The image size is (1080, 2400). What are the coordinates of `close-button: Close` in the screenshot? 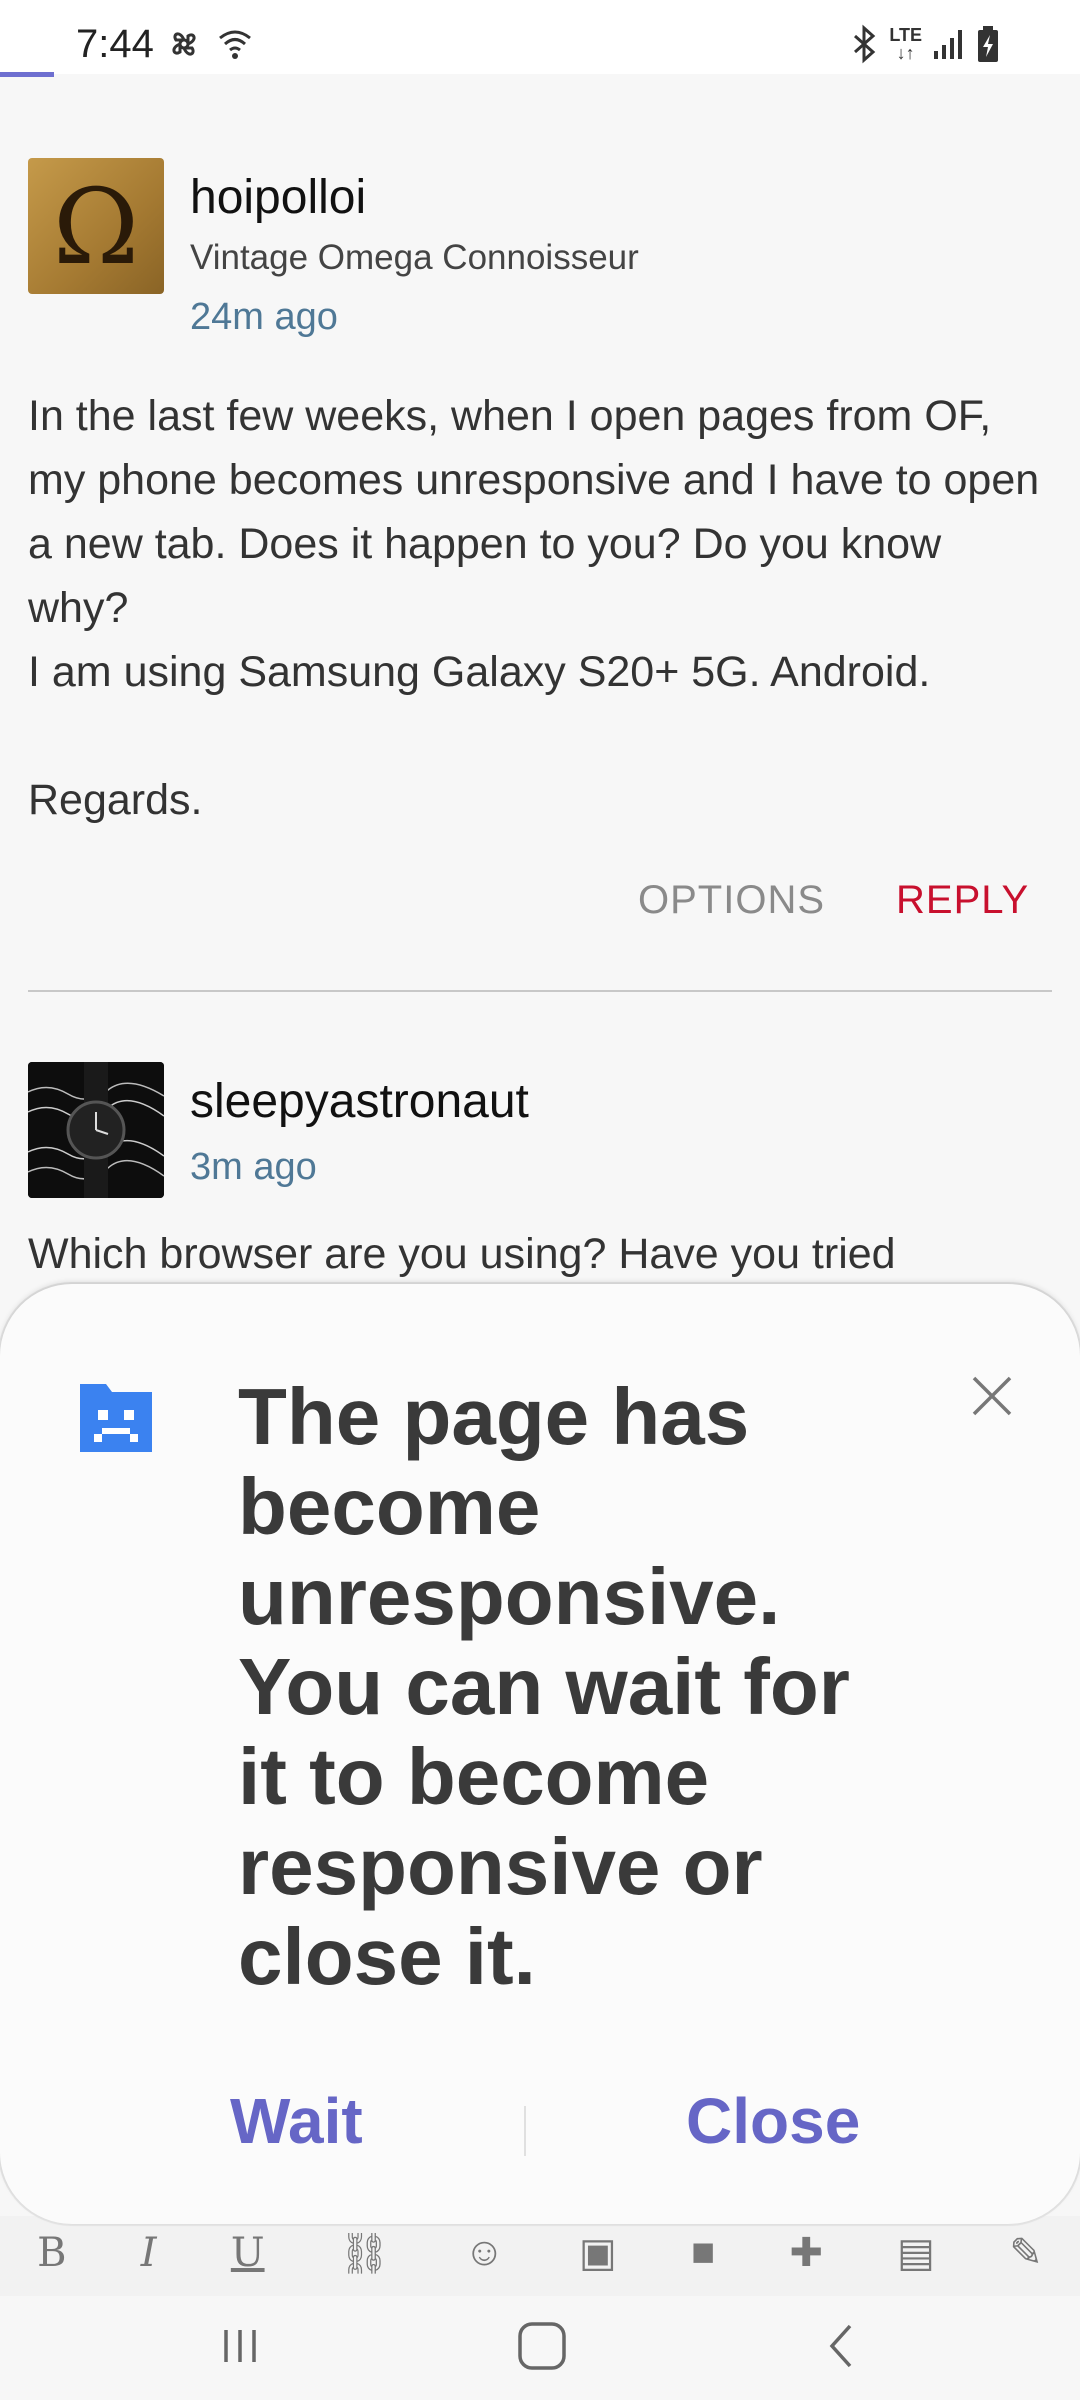 It's located at (773, 2121).